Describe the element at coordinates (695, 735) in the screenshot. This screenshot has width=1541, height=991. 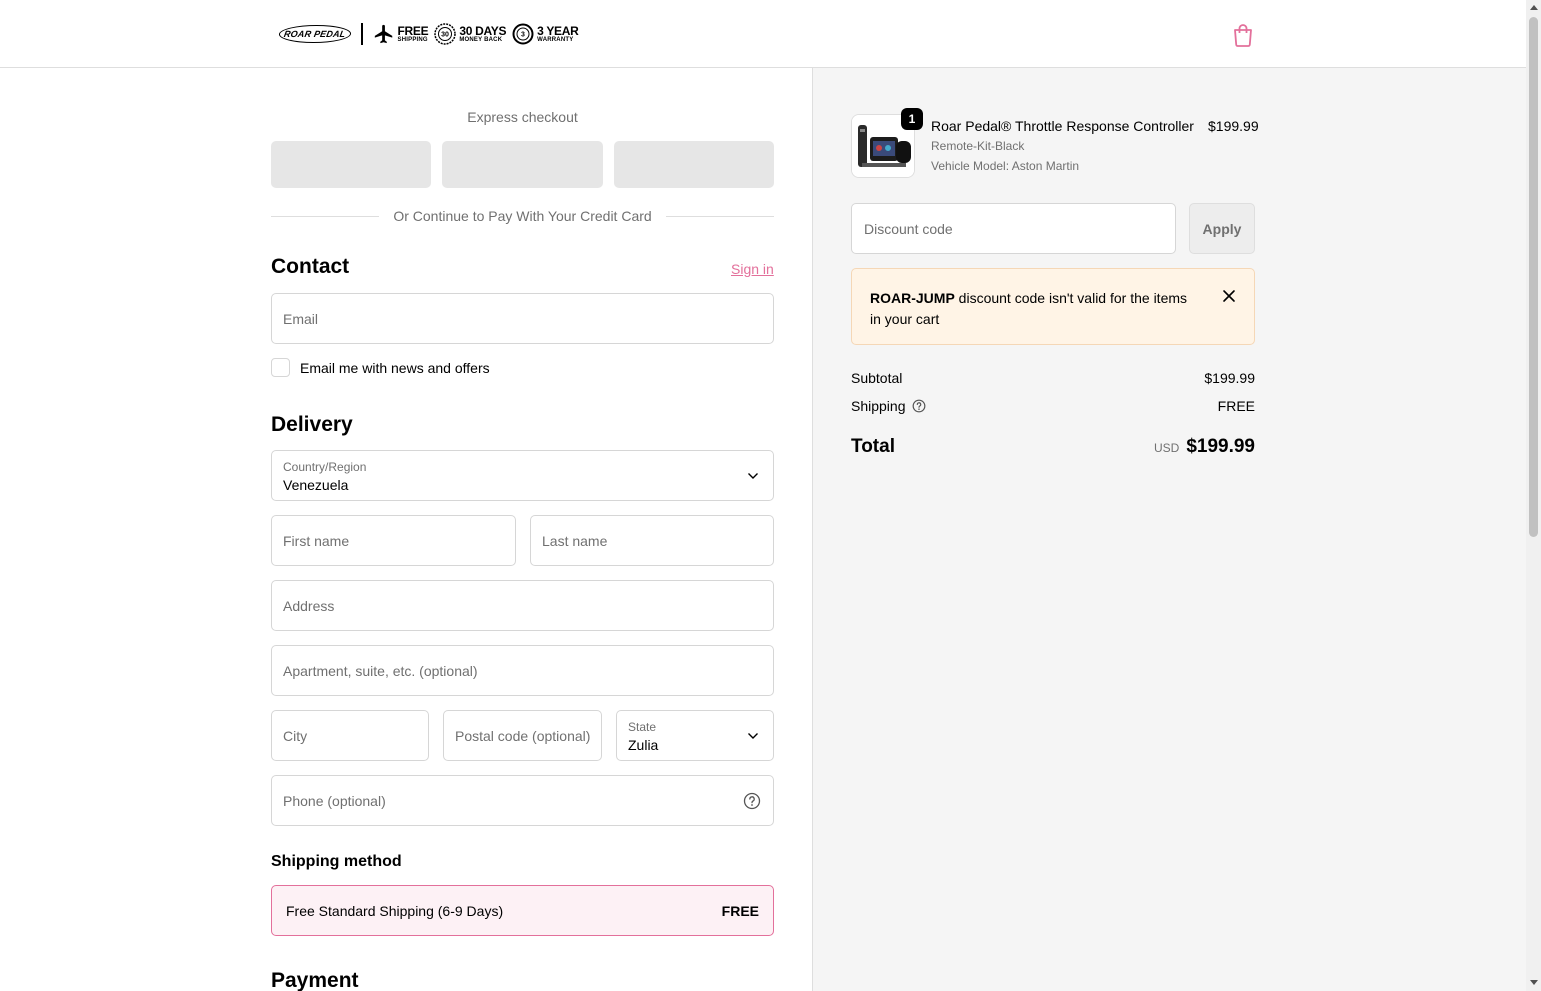
I see `state-select: State Zulia` at that location.